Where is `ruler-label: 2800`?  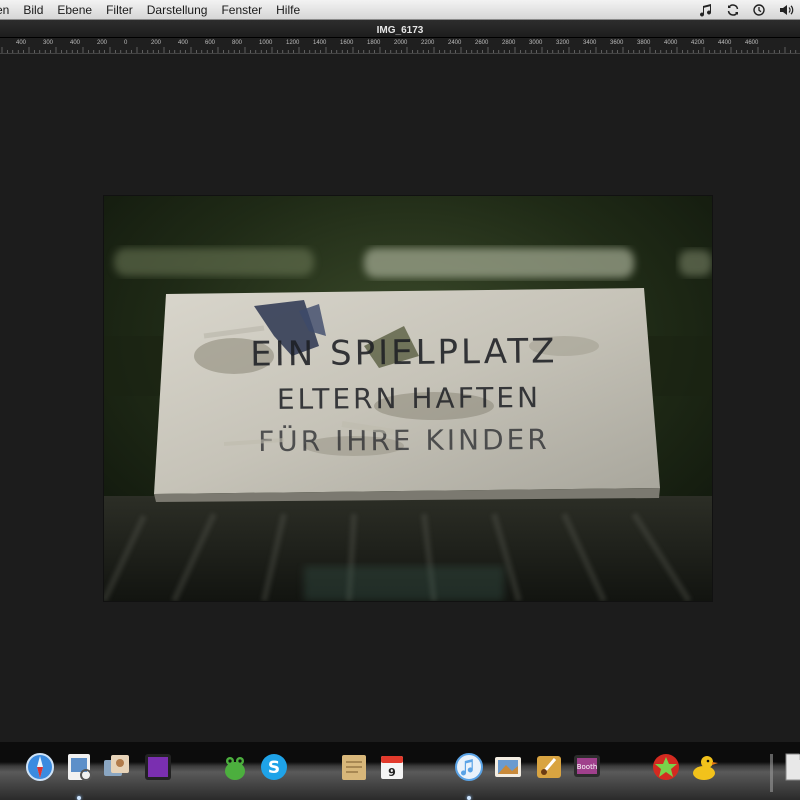
ruler-label: 2800 is located at coordinates (509, 43).